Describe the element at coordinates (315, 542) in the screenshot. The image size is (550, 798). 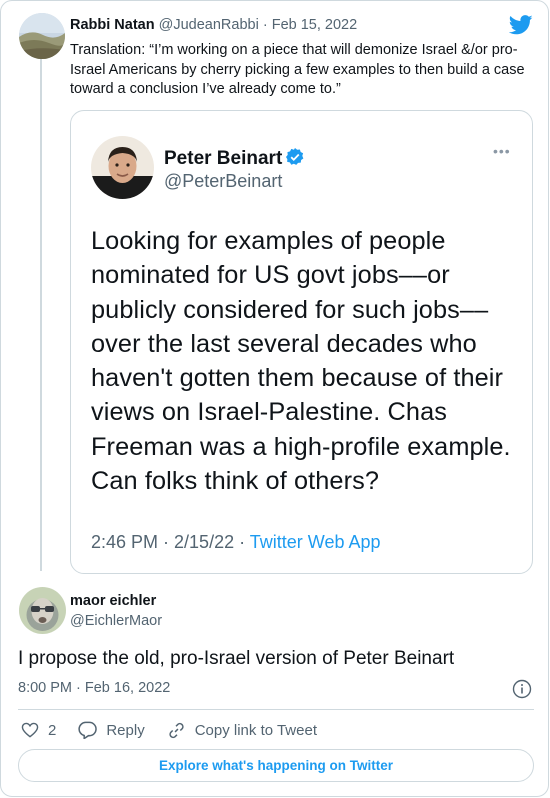
I see `quoted-tweet-source: Twitter Web App` at that location.